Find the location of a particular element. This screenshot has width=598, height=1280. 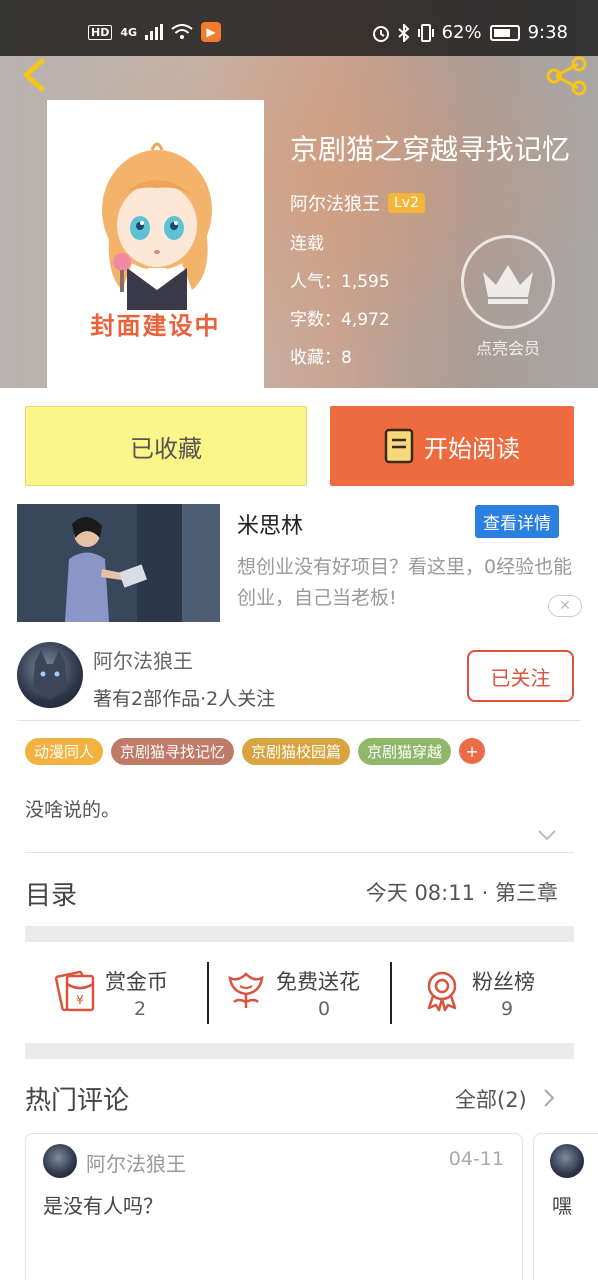

reward-coins-button: ¥ 赏金币 2 is located at coordinates (128, 992).